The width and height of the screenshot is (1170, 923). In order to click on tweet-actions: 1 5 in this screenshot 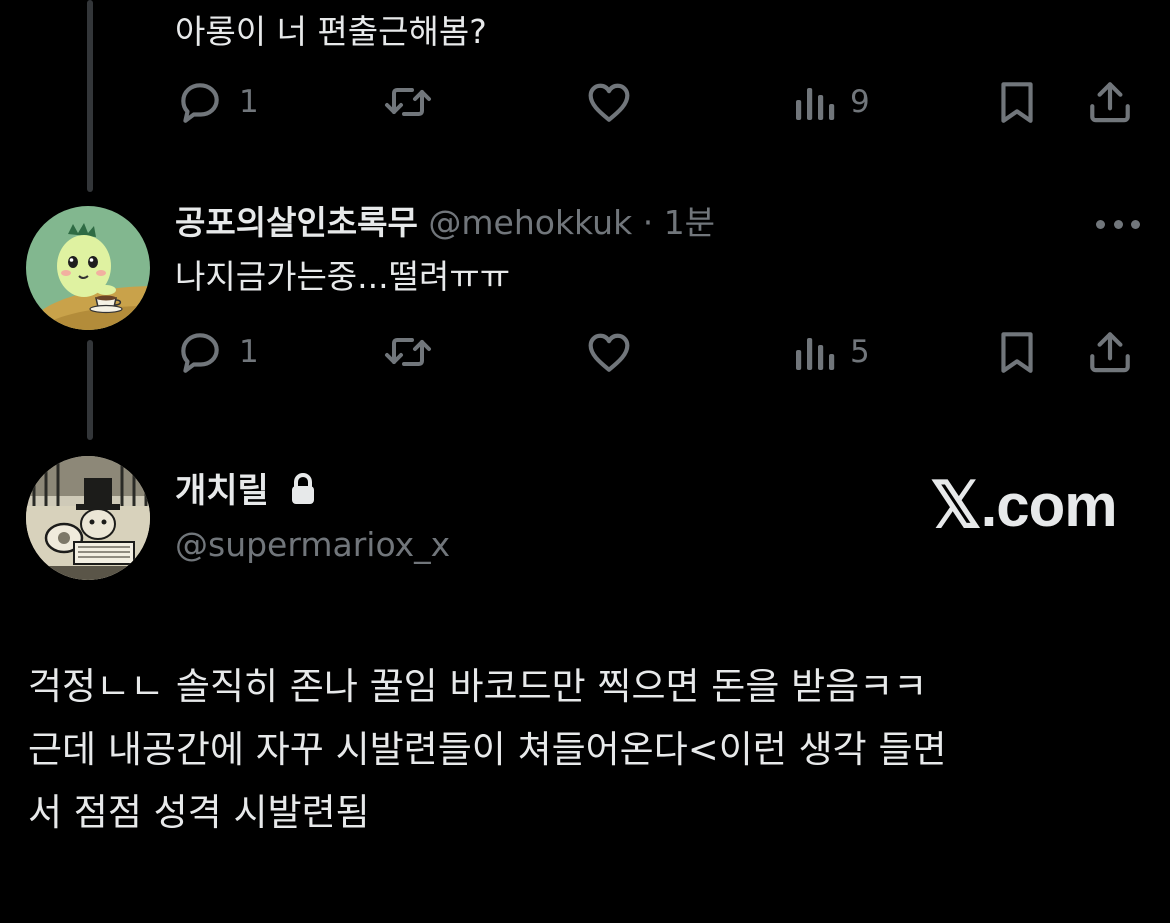, I will do `click(657, 352)`.